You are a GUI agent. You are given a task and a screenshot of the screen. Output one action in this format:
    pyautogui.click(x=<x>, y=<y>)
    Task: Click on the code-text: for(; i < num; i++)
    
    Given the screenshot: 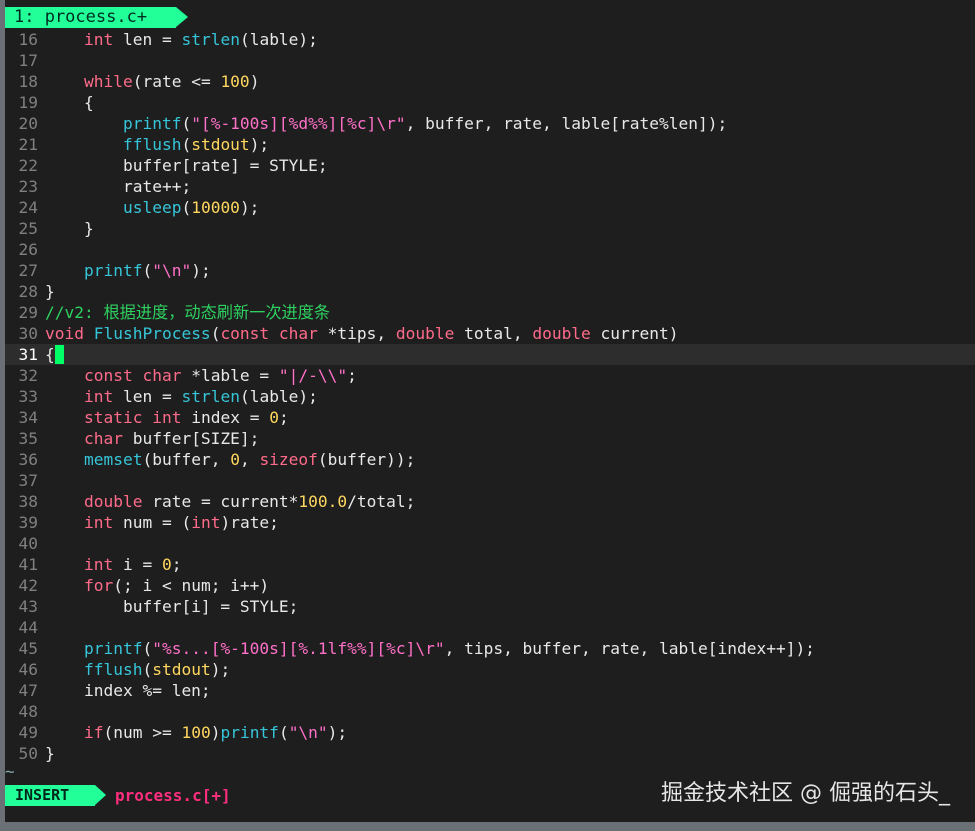 What is the action you would take?
    pyautogui.click(x=176, y=585)
    